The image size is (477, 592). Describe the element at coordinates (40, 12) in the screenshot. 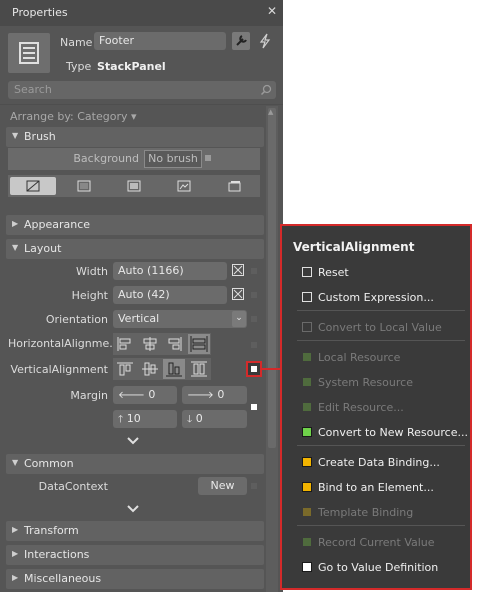

I see `panel-title: Properties` at that location.